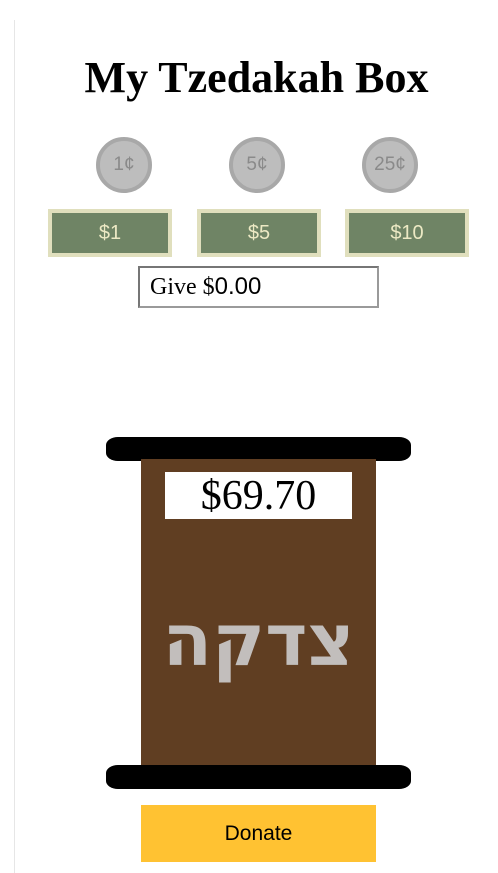 Image resolution: width=498 pixels, height=873 pixels. What do you see at coordinates (258, 449) in the screenshot?
I see `tzedakah-box-top-cap` at bounding box center [258, 449].